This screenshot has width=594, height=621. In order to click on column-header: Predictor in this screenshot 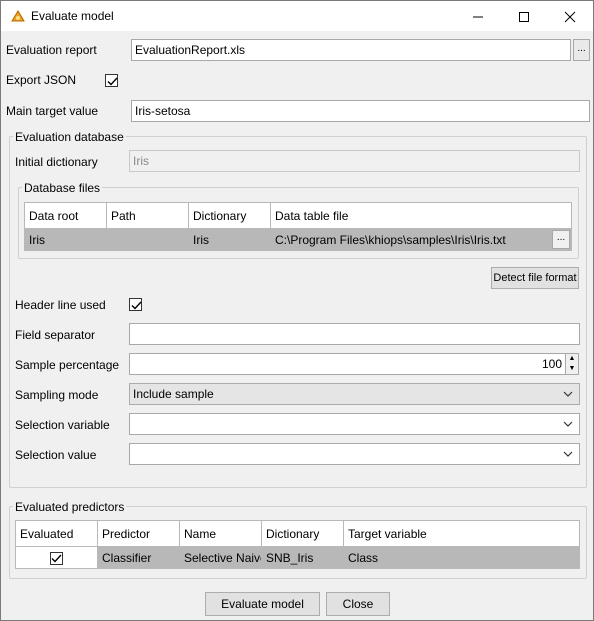, I will do `click(138, 533)`.